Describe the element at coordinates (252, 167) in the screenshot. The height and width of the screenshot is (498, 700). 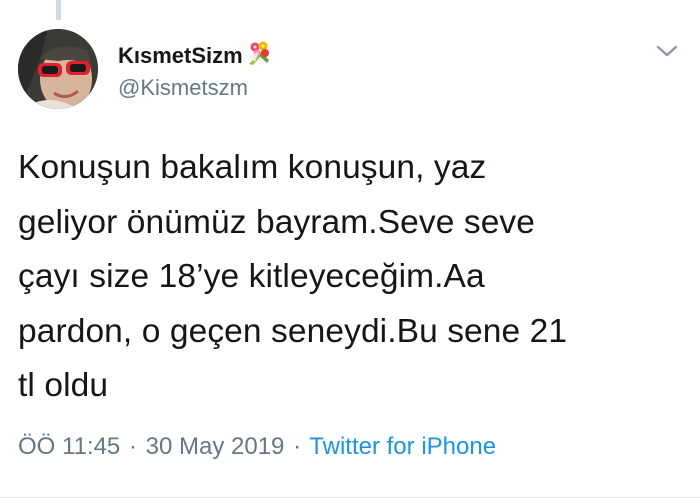
I see `tweet-text-line: Konuşun bakalım konuşun, yaz` at that location.